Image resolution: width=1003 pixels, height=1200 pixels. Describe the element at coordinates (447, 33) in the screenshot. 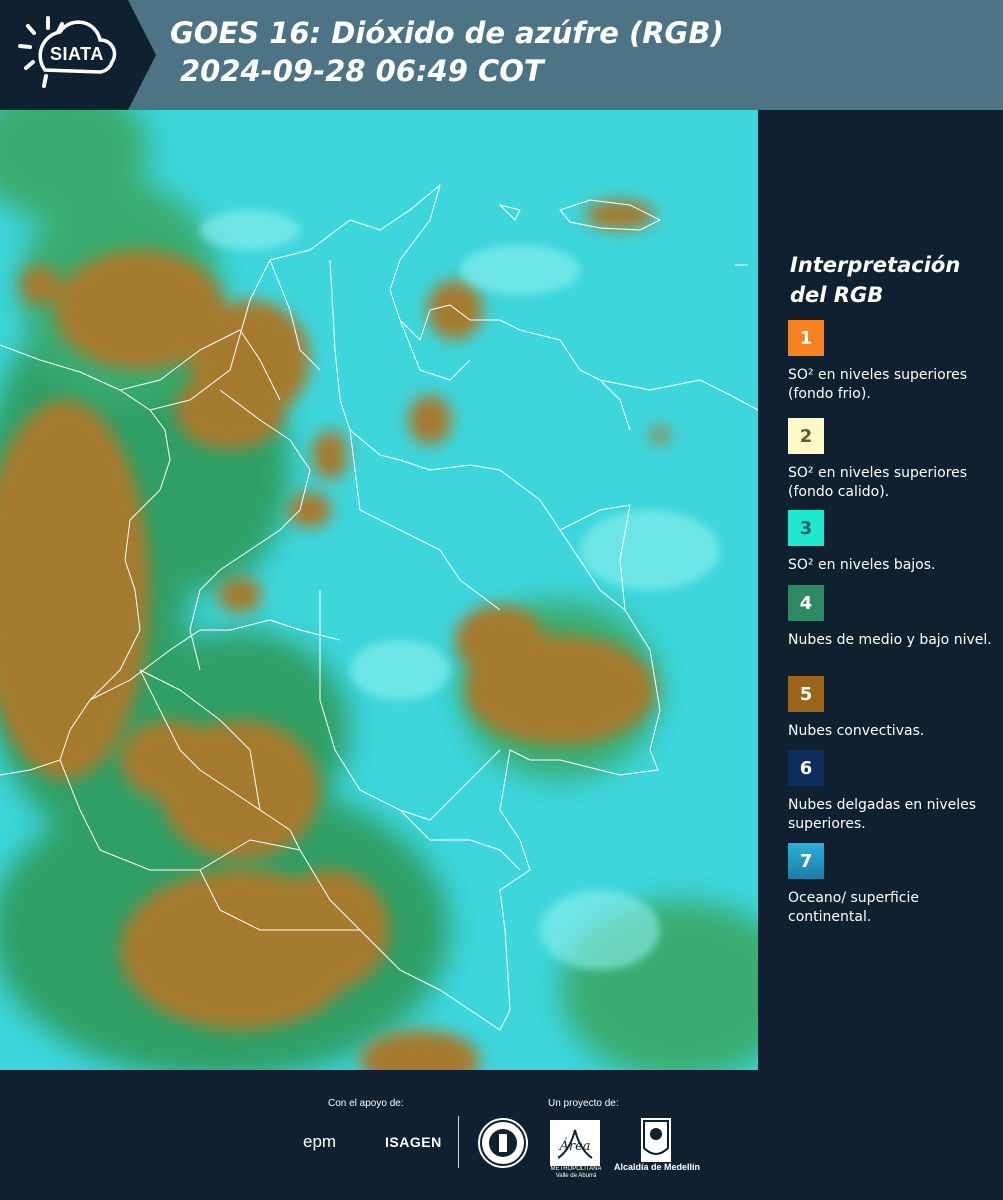

I see `page-title: GOES 16: Dióxido de azúfre (RGB)` at that location.